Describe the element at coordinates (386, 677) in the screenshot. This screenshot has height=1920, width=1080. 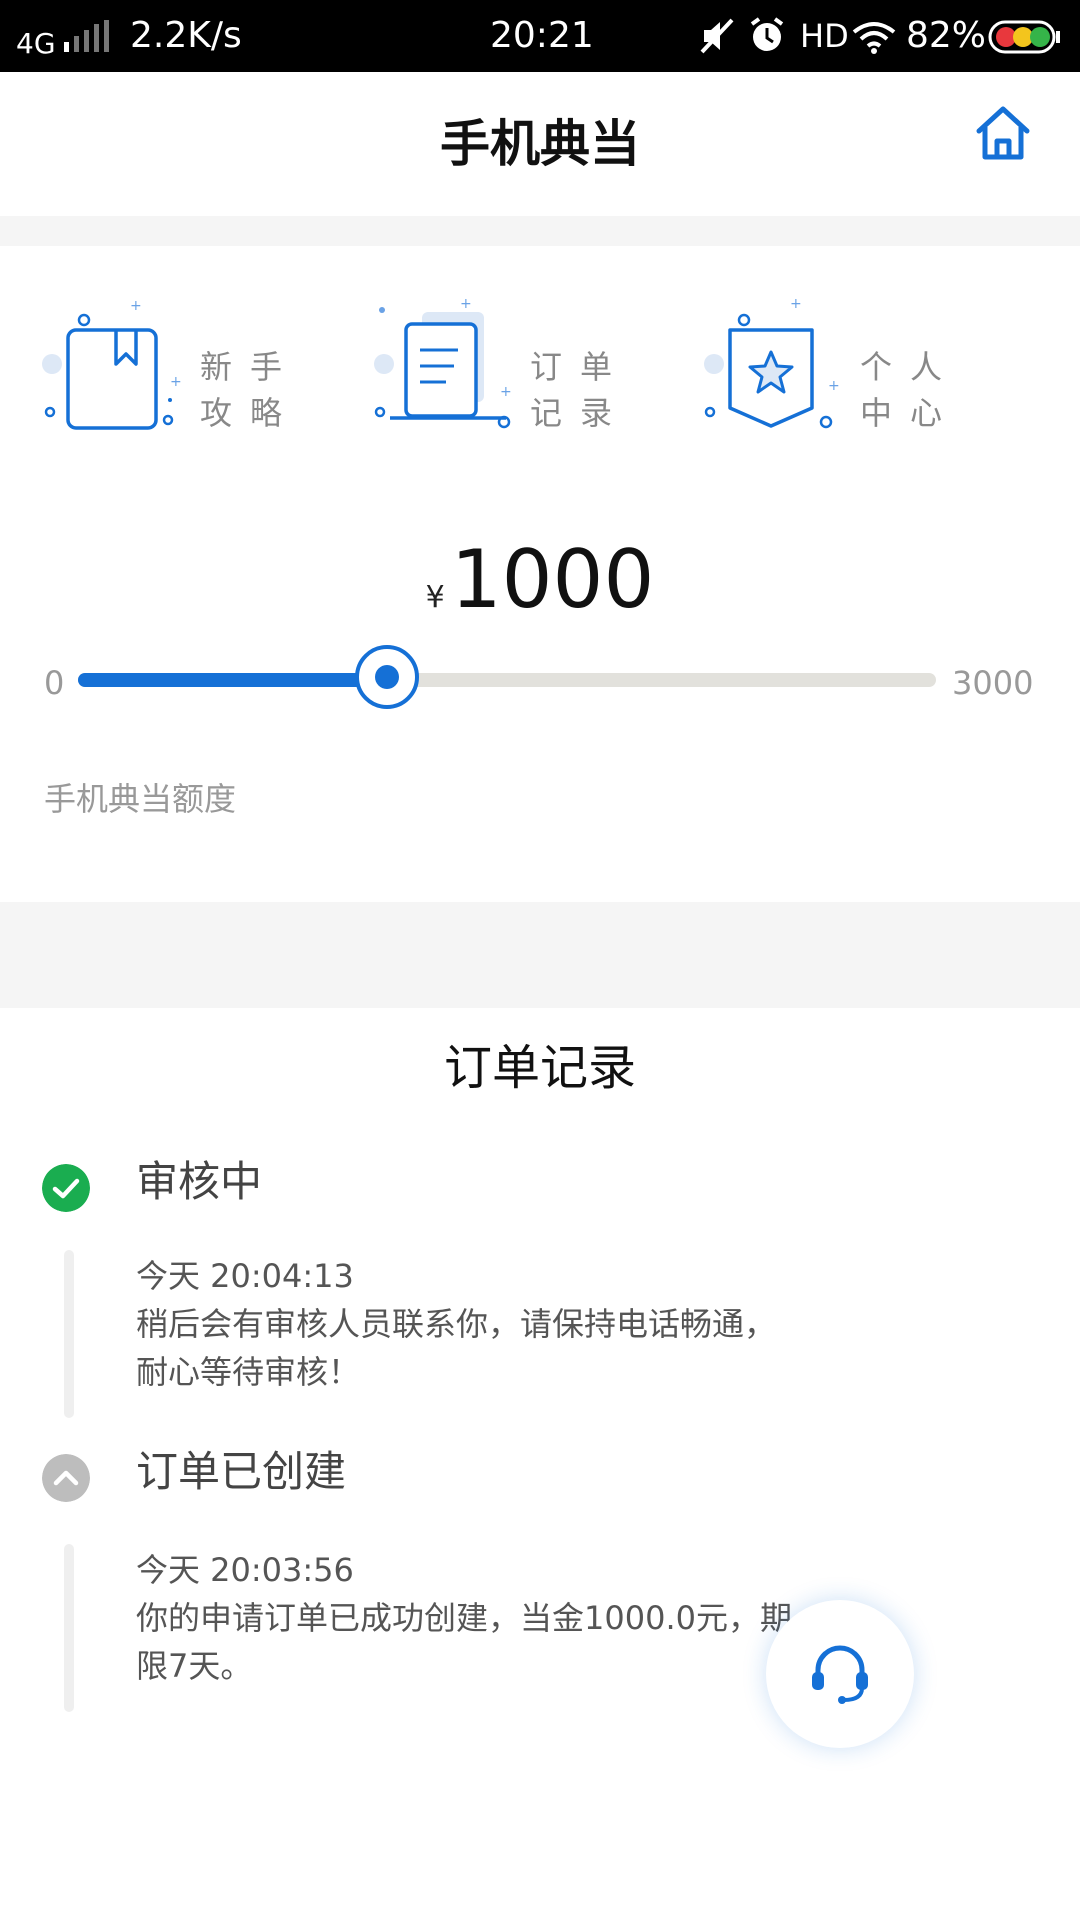
I see `slider-thumb` at that location.